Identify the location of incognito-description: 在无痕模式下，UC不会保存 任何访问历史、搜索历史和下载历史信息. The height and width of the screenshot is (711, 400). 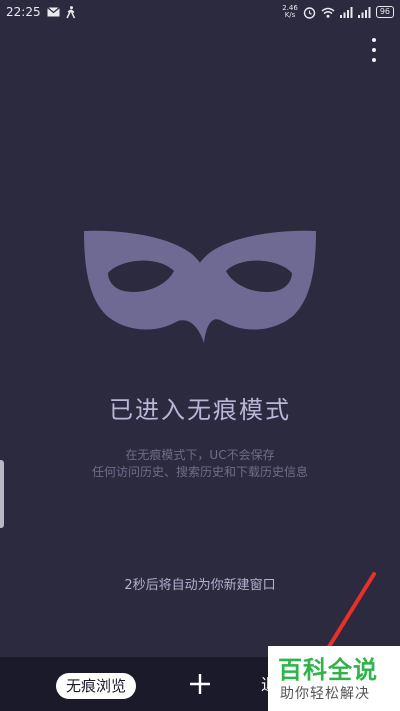
(200, 464).